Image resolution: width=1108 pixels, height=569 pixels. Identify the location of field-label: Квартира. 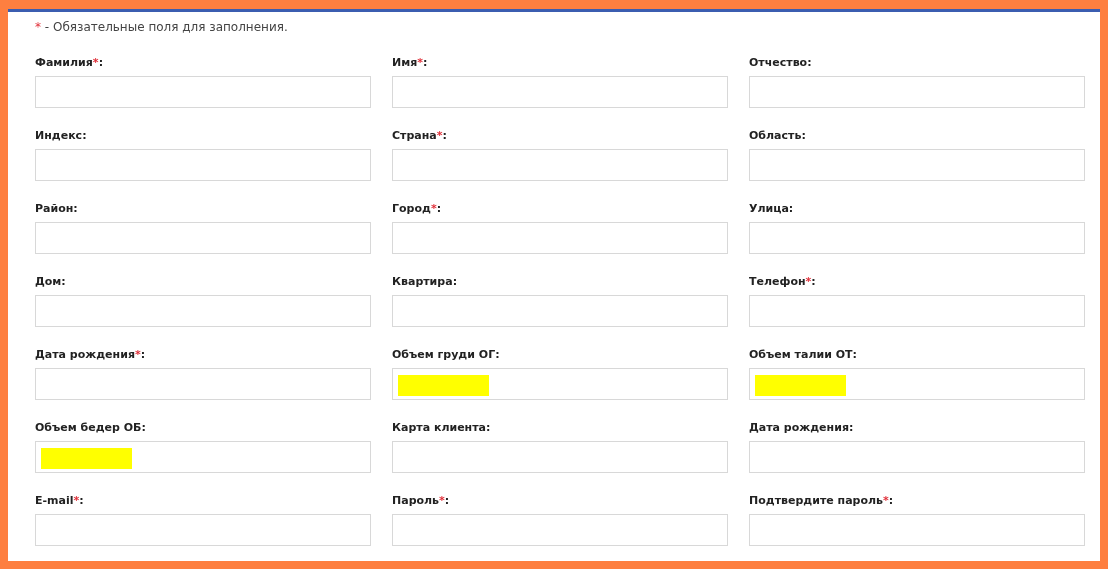
(422, 281).